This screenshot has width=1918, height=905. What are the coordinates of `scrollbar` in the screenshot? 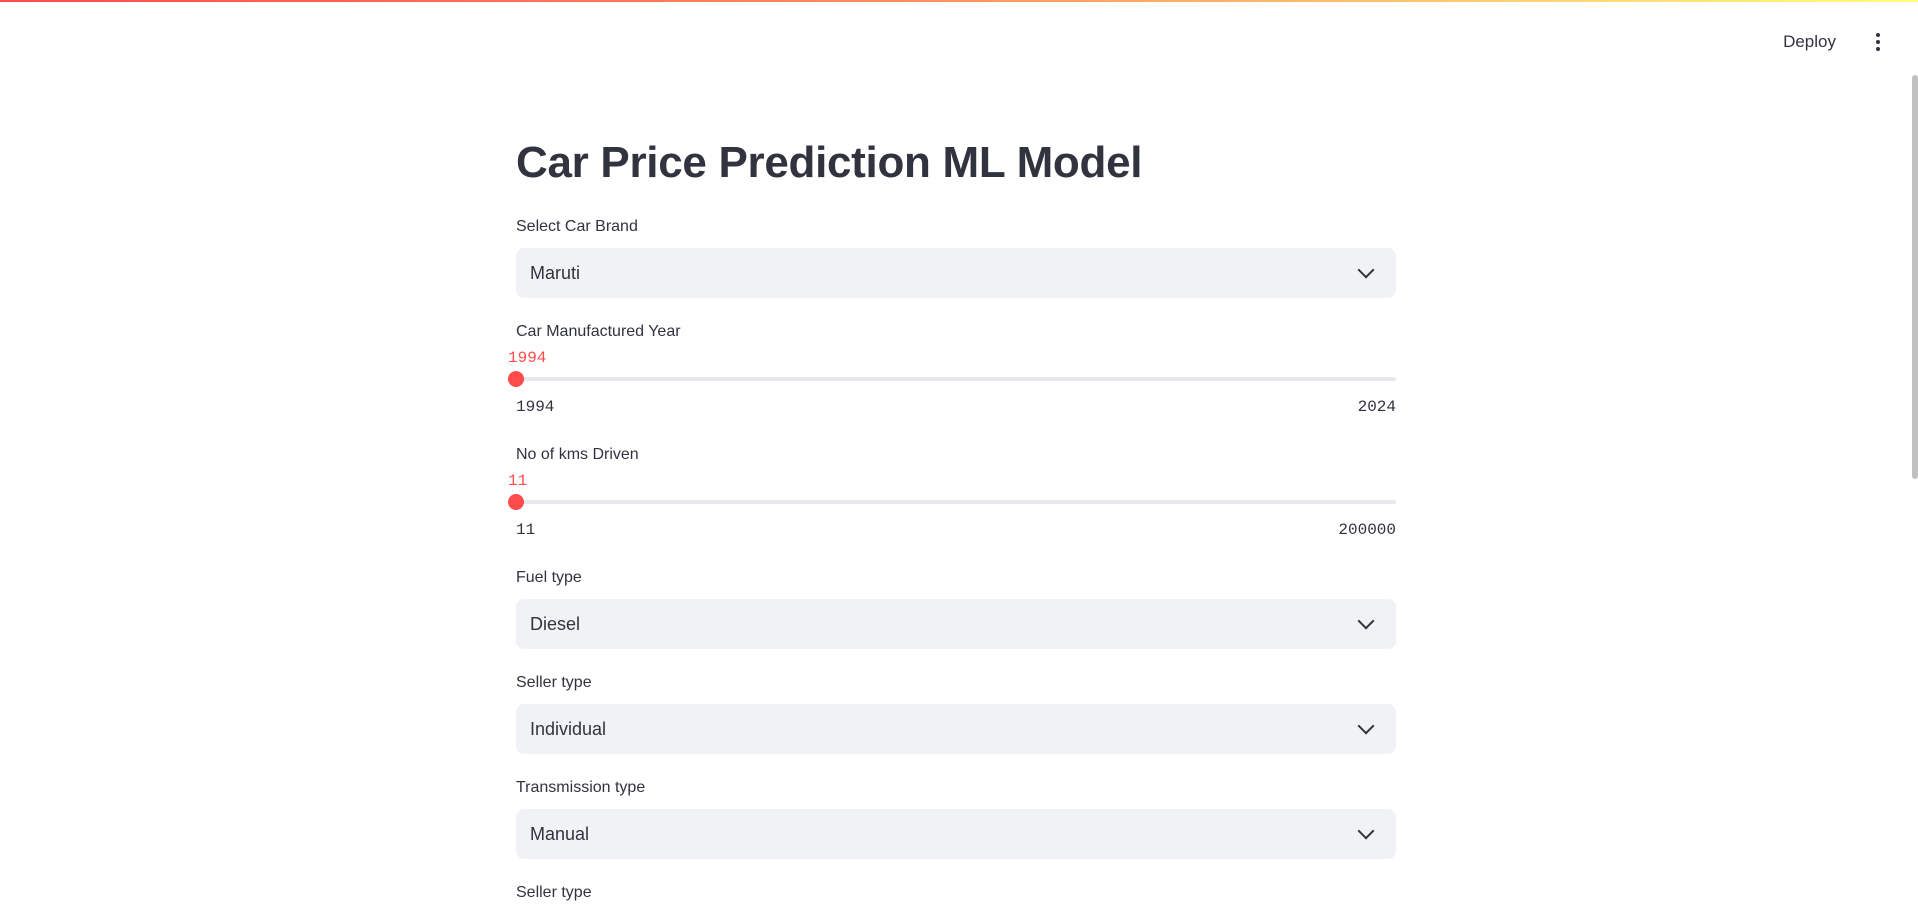 It's located at (1915, 277).